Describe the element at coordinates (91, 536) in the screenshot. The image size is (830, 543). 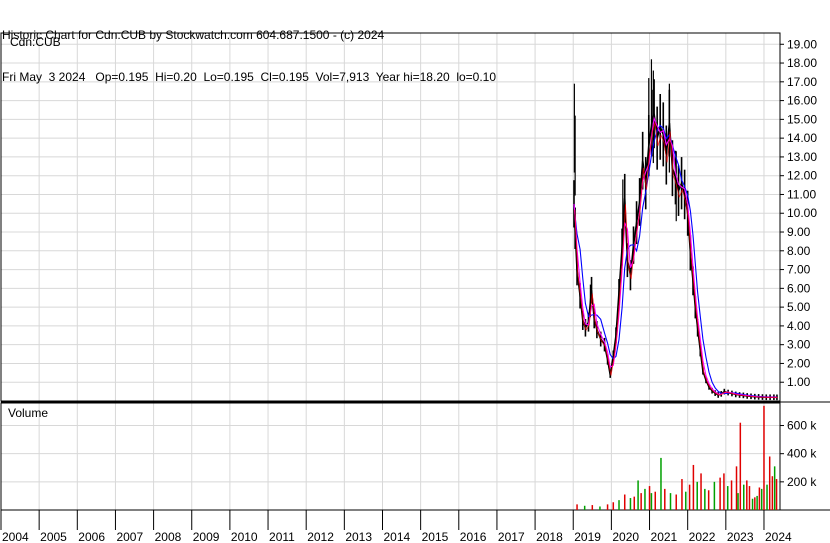
I see `x-tick-label: 2006` at that location.